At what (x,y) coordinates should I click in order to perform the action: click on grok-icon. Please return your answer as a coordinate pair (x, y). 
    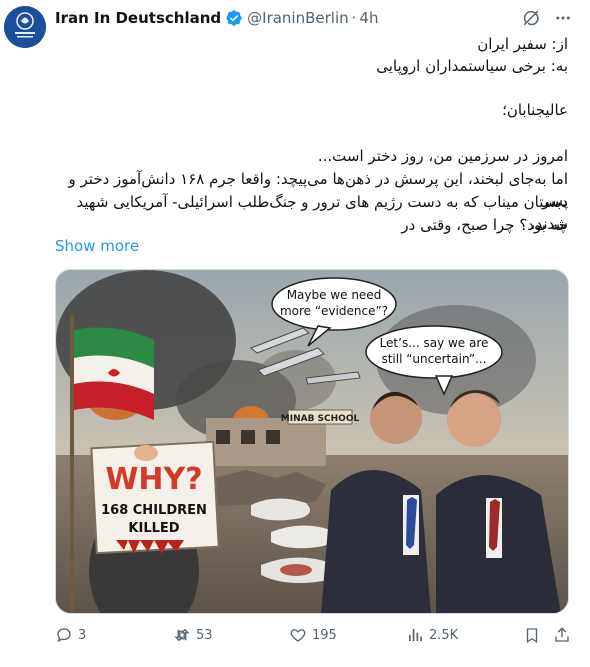
    Looking at the image, I should click on (531, 18).